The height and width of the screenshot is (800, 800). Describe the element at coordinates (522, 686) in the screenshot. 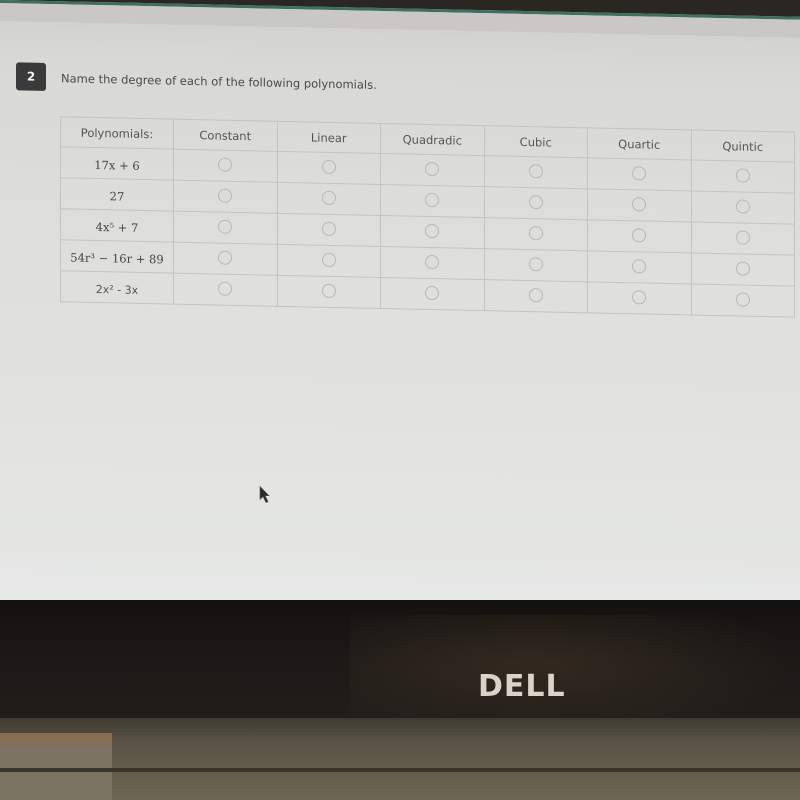

I see `dell-logo: DELL` at that location.